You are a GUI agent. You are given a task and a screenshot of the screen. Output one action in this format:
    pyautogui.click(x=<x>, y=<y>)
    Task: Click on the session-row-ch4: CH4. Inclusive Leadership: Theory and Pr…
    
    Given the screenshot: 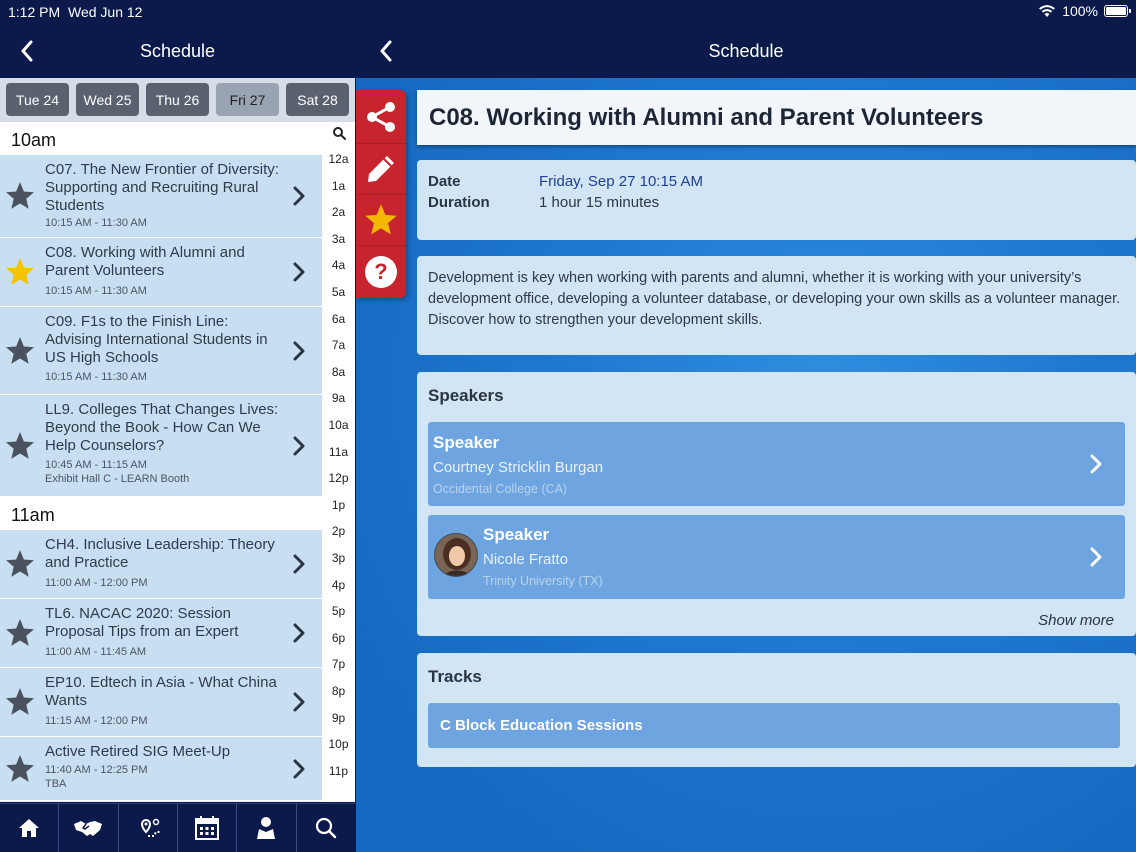 What is the action you would take?
    pyautogui.click(x=161, y=564)
    